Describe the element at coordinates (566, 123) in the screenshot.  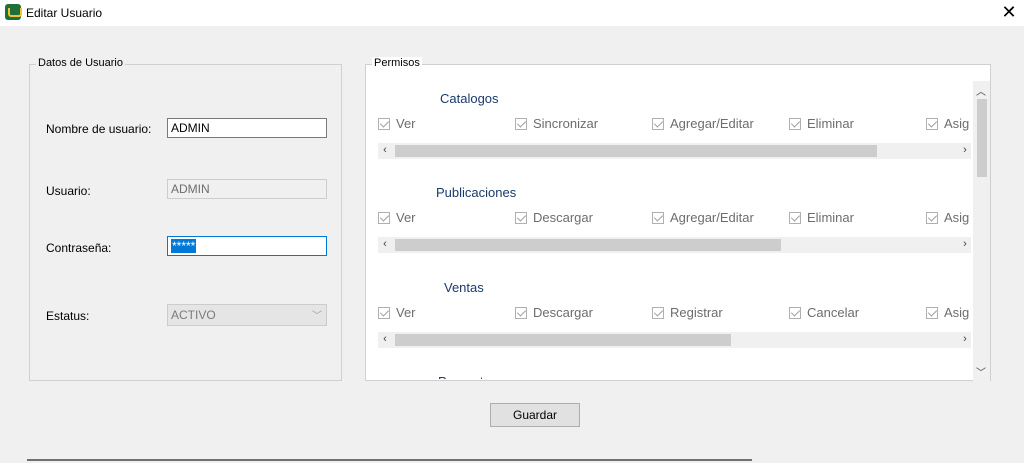
I see `permission-label: Sincronizar` at that location.